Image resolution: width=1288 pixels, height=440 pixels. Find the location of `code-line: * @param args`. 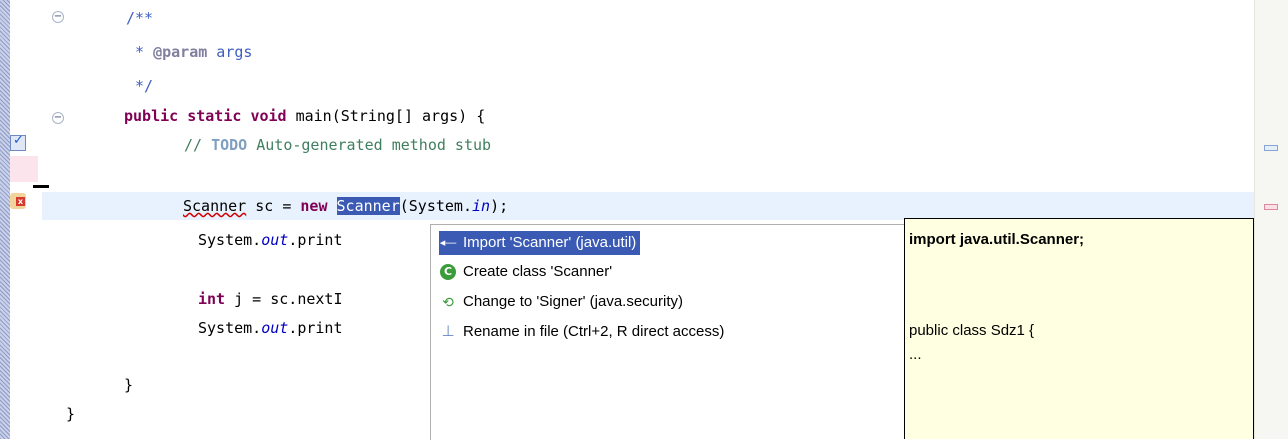

code-line: * @param args is located at coordinates (189, 52).